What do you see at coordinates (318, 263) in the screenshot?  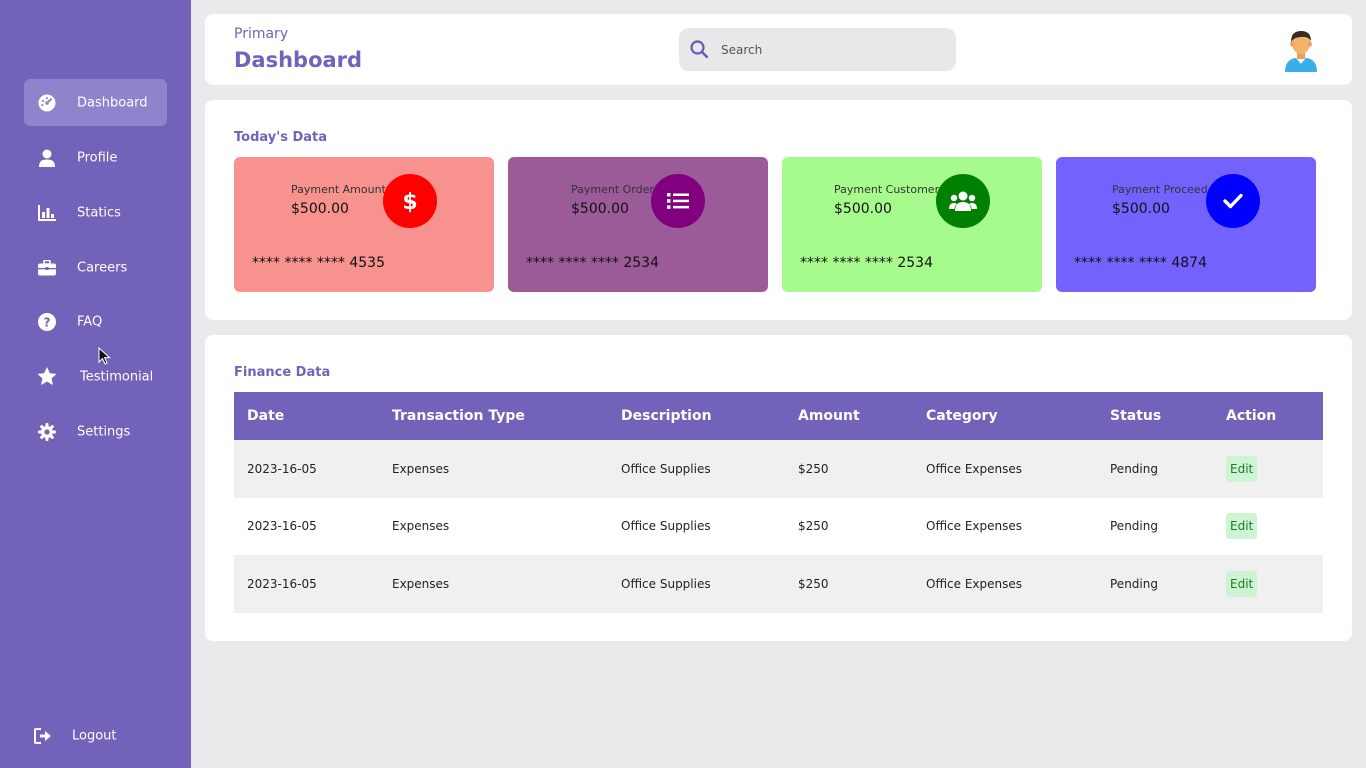 I see `card-number: **** **** **** 4535` at bounding box center [318, 263].